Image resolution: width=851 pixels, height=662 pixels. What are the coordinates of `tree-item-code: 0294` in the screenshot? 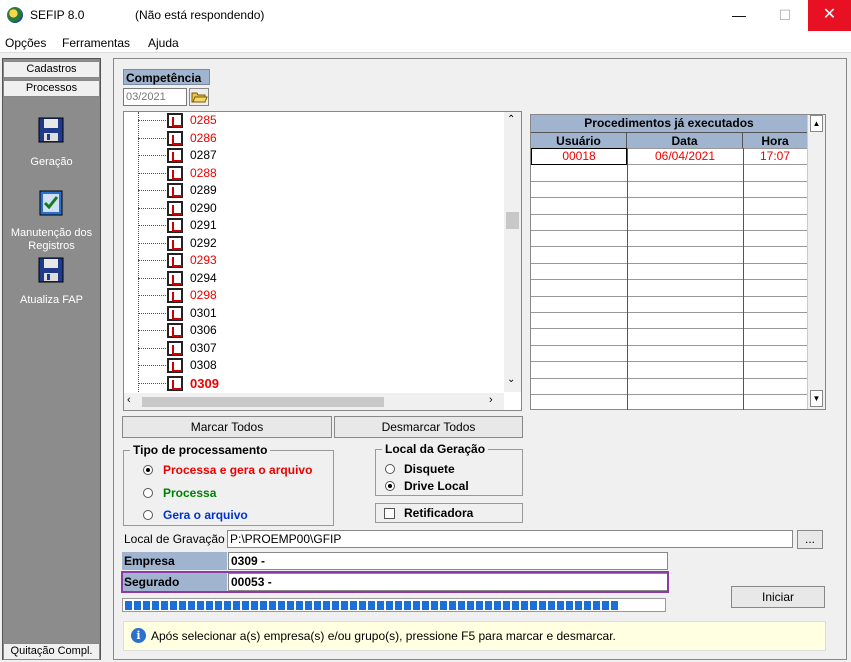 It's located at (203, 278).